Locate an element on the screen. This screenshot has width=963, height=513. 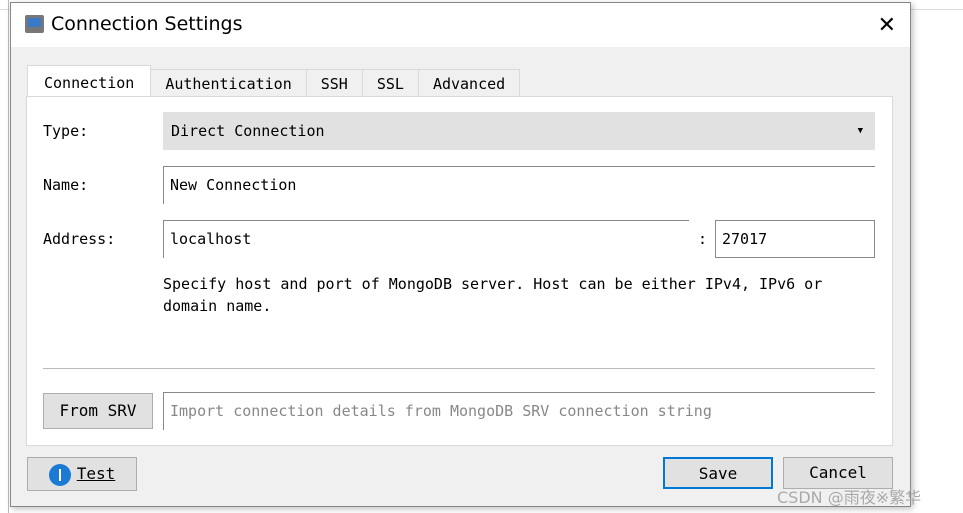
tab-authentication: Authentication is located at coordinates (229, 84).